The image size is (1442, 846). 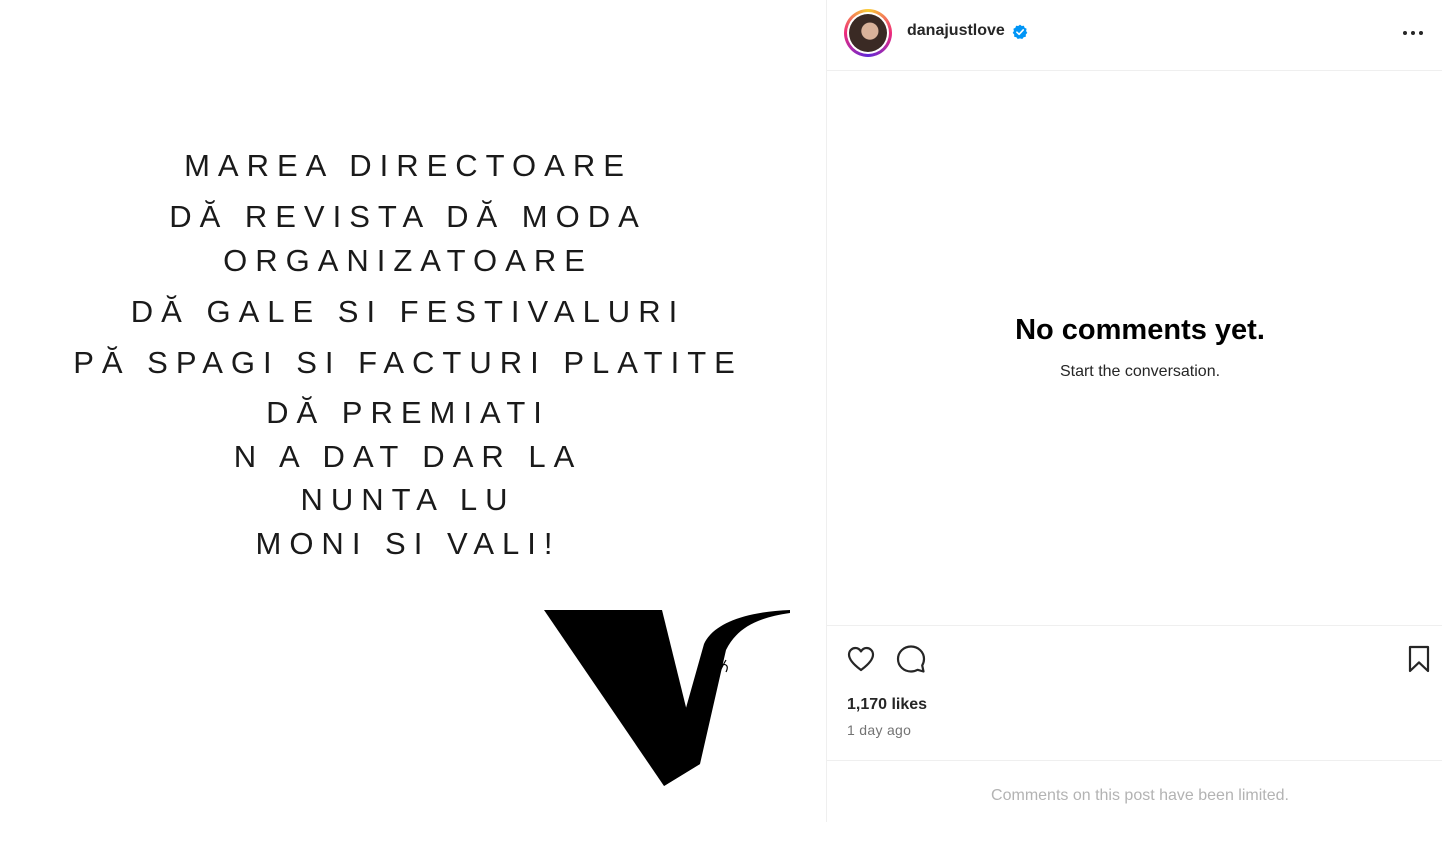 I want to click on v-brand-logo, so click(x=667, y=698).